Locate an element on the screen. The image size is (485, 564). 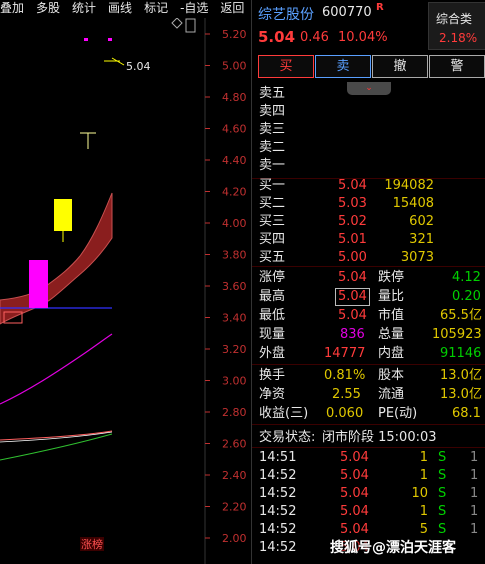
price-tick-label: 4.60 is located at coordinates (234, 129).